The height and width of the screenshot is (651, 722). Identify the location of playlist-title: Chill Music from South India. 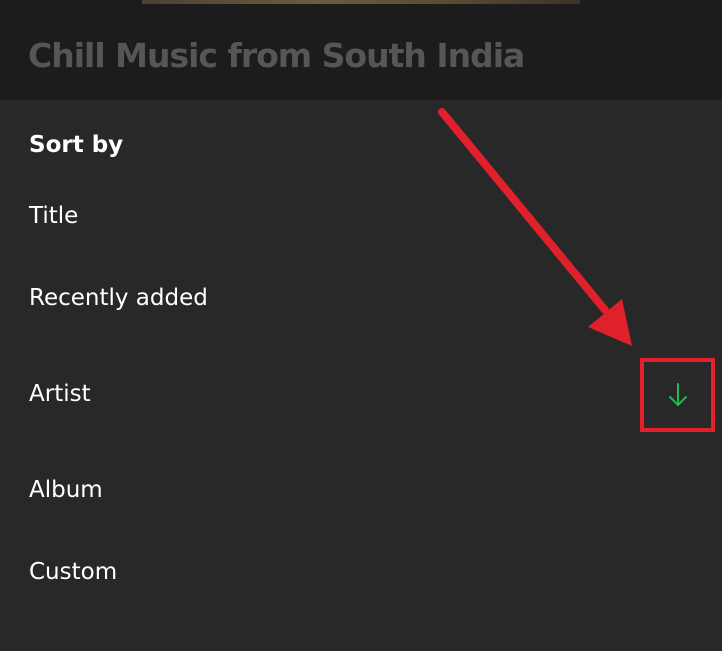
(276, 55).